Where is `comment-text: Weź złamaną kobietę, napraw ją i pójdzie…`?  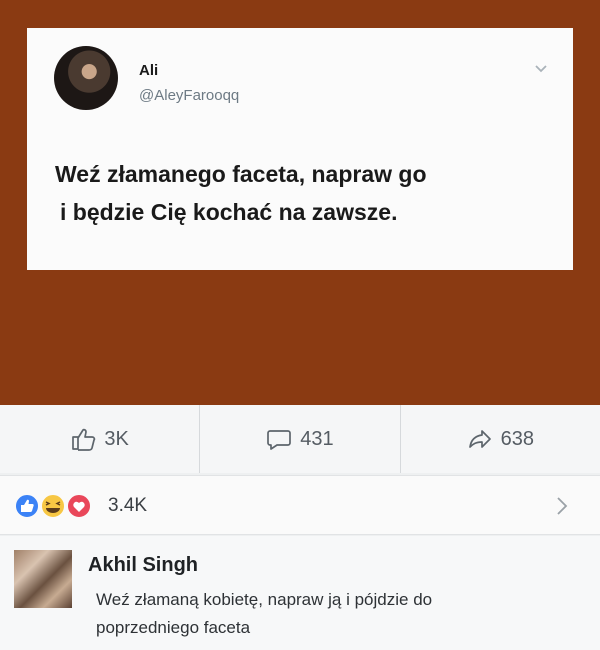 comment-text: Weź złamaną kobietę, napraw ją i pójdzie… is located at coordinates (264, 613).